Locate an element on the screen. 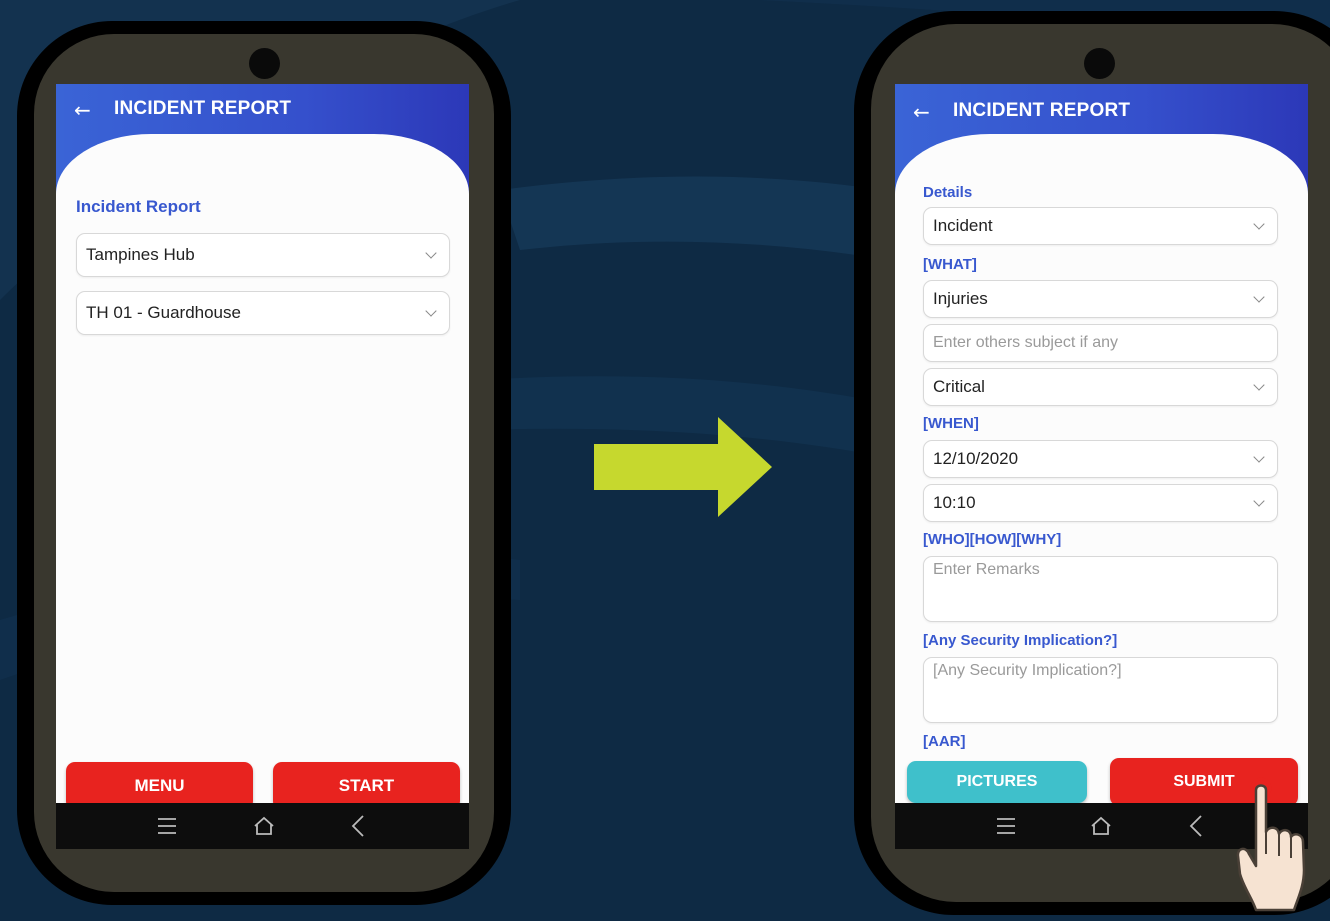 The image size is (1330, 921). what-label: [WHAT] is located at coordinates (950, 264).